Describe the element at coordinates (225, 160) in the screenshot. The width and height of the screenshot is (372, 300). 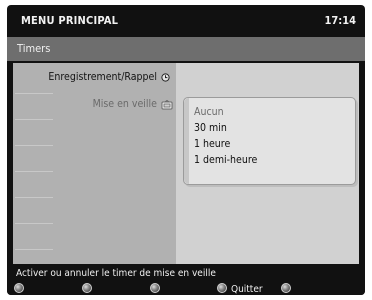
I see `submenu-option-1-demi-heure: 1 demi-heure` at that location.